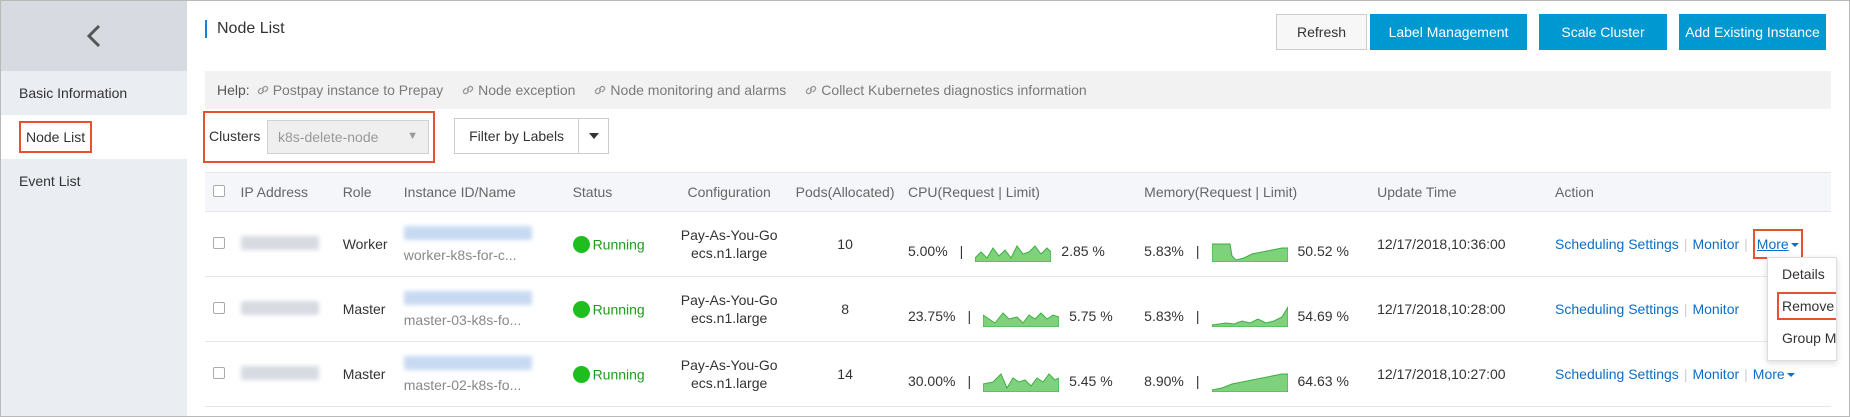 This screenshot has height=417, width=1850. I want to click on menu-item-details: Details, so click(1802, 274).